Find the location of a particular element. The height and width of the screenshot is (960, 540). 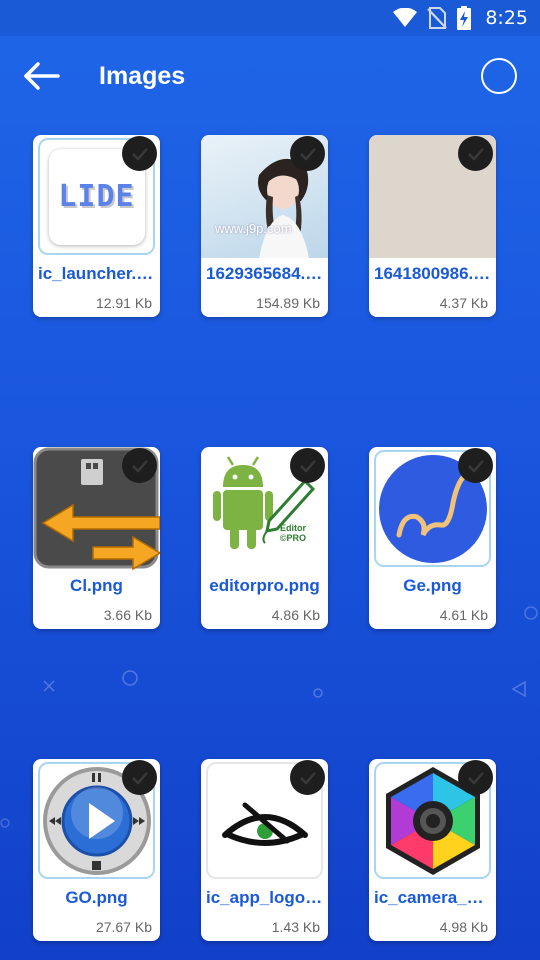

file-name: Ge.png is located at coordinates (432, 585).